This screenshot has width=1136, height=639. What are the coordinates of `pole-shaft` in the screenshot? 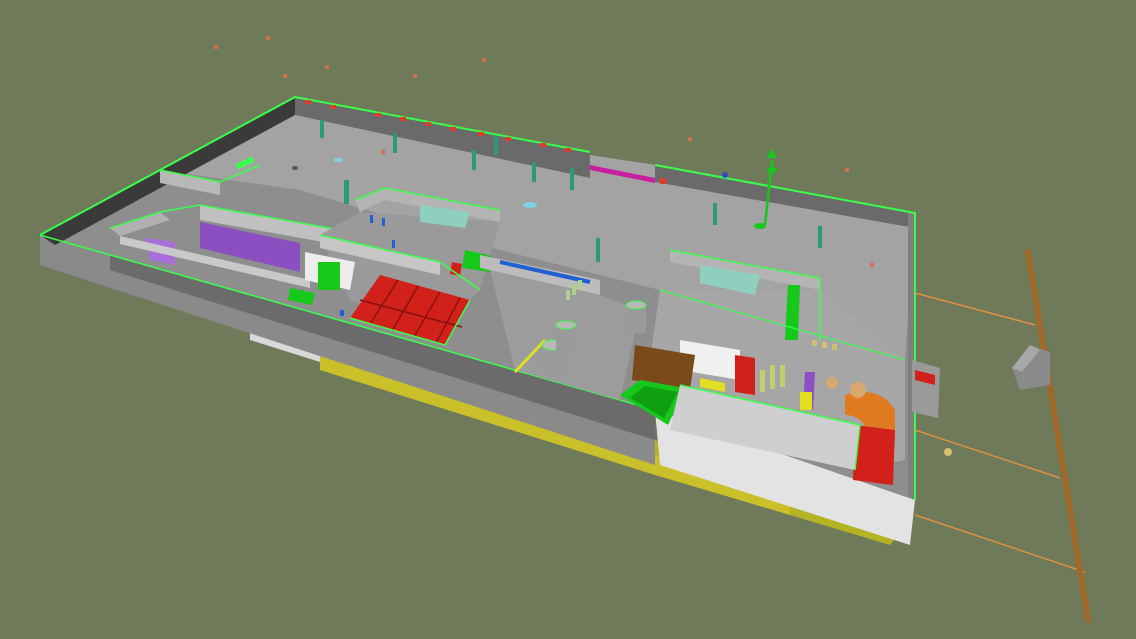 It's located at (1058, 436).